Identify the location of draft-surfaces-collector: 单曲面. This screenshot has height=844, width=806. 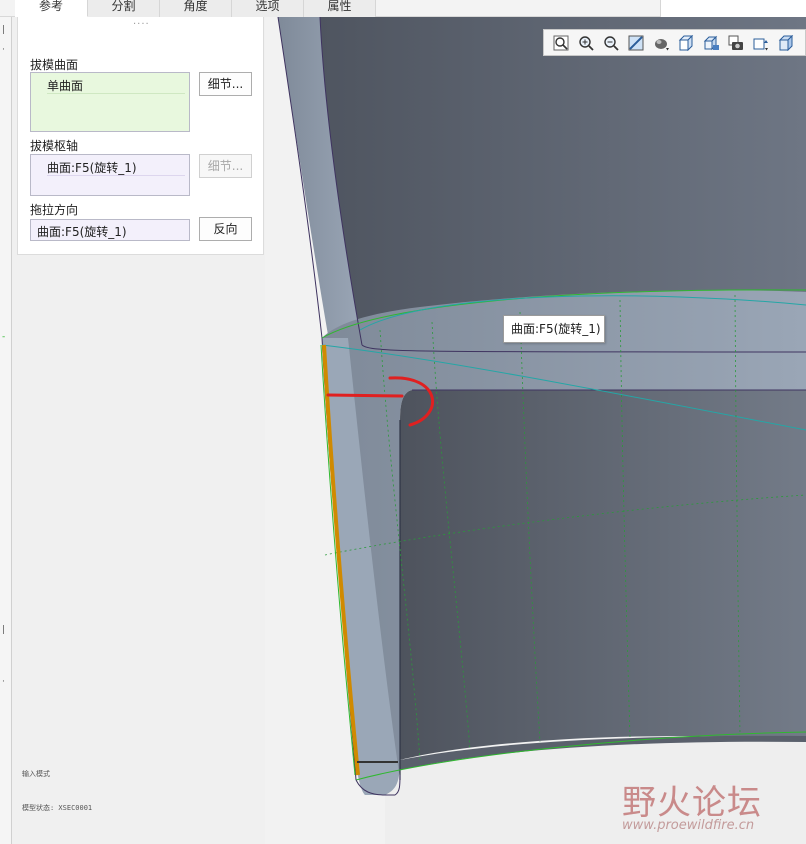
(110, 102).